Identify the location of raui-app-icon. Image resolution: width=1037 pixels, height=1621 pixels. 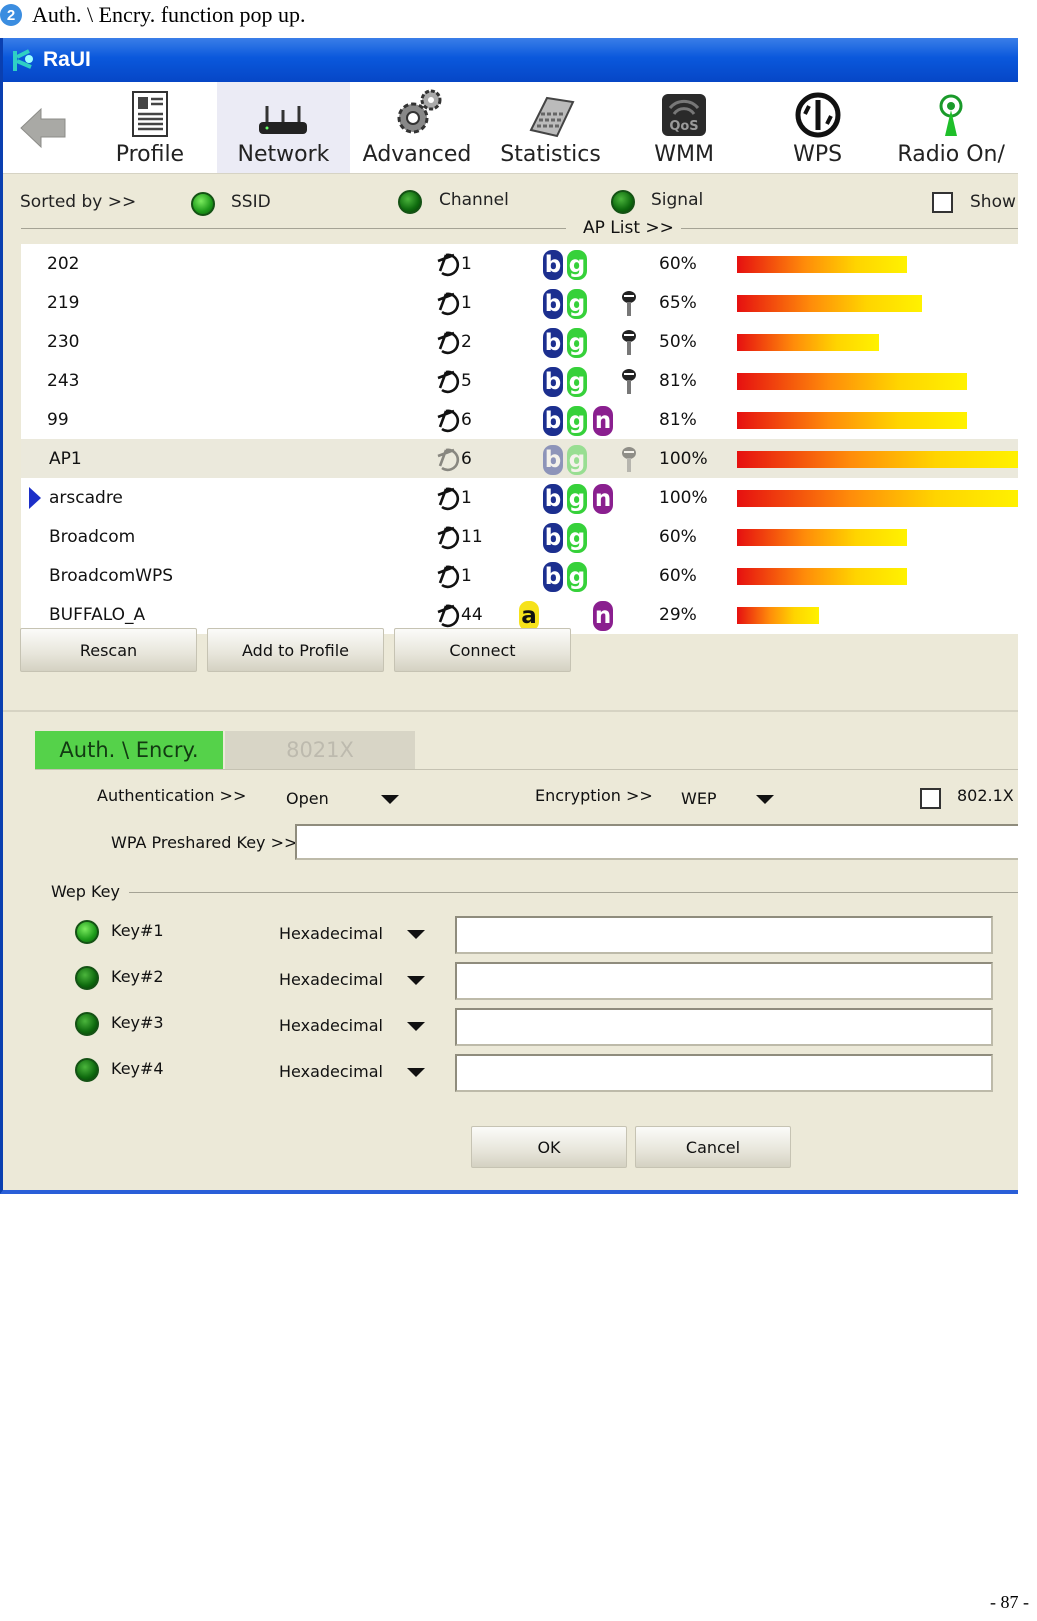
(23, 60).